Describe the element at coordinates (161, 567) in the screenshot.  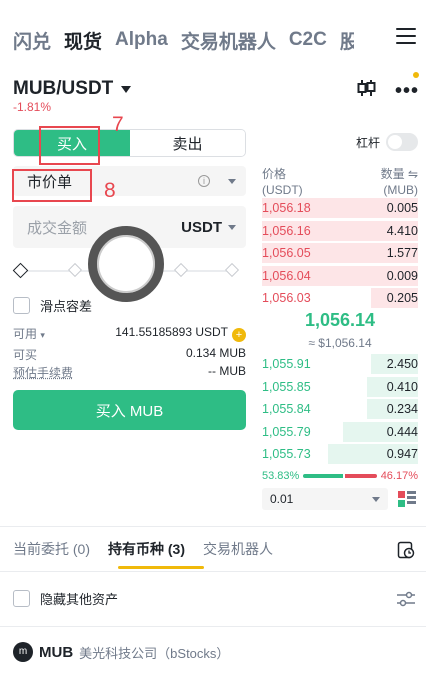
I see `active-tab-underline` at that location.